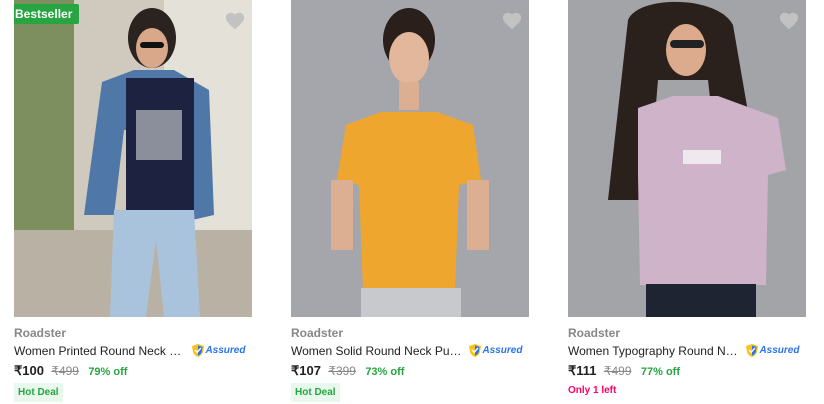 This screenshot has width=824, height=404. Describe the element at coordinates (582, 370) in the screenshot. I see `selling-price: ₹111` at that location.